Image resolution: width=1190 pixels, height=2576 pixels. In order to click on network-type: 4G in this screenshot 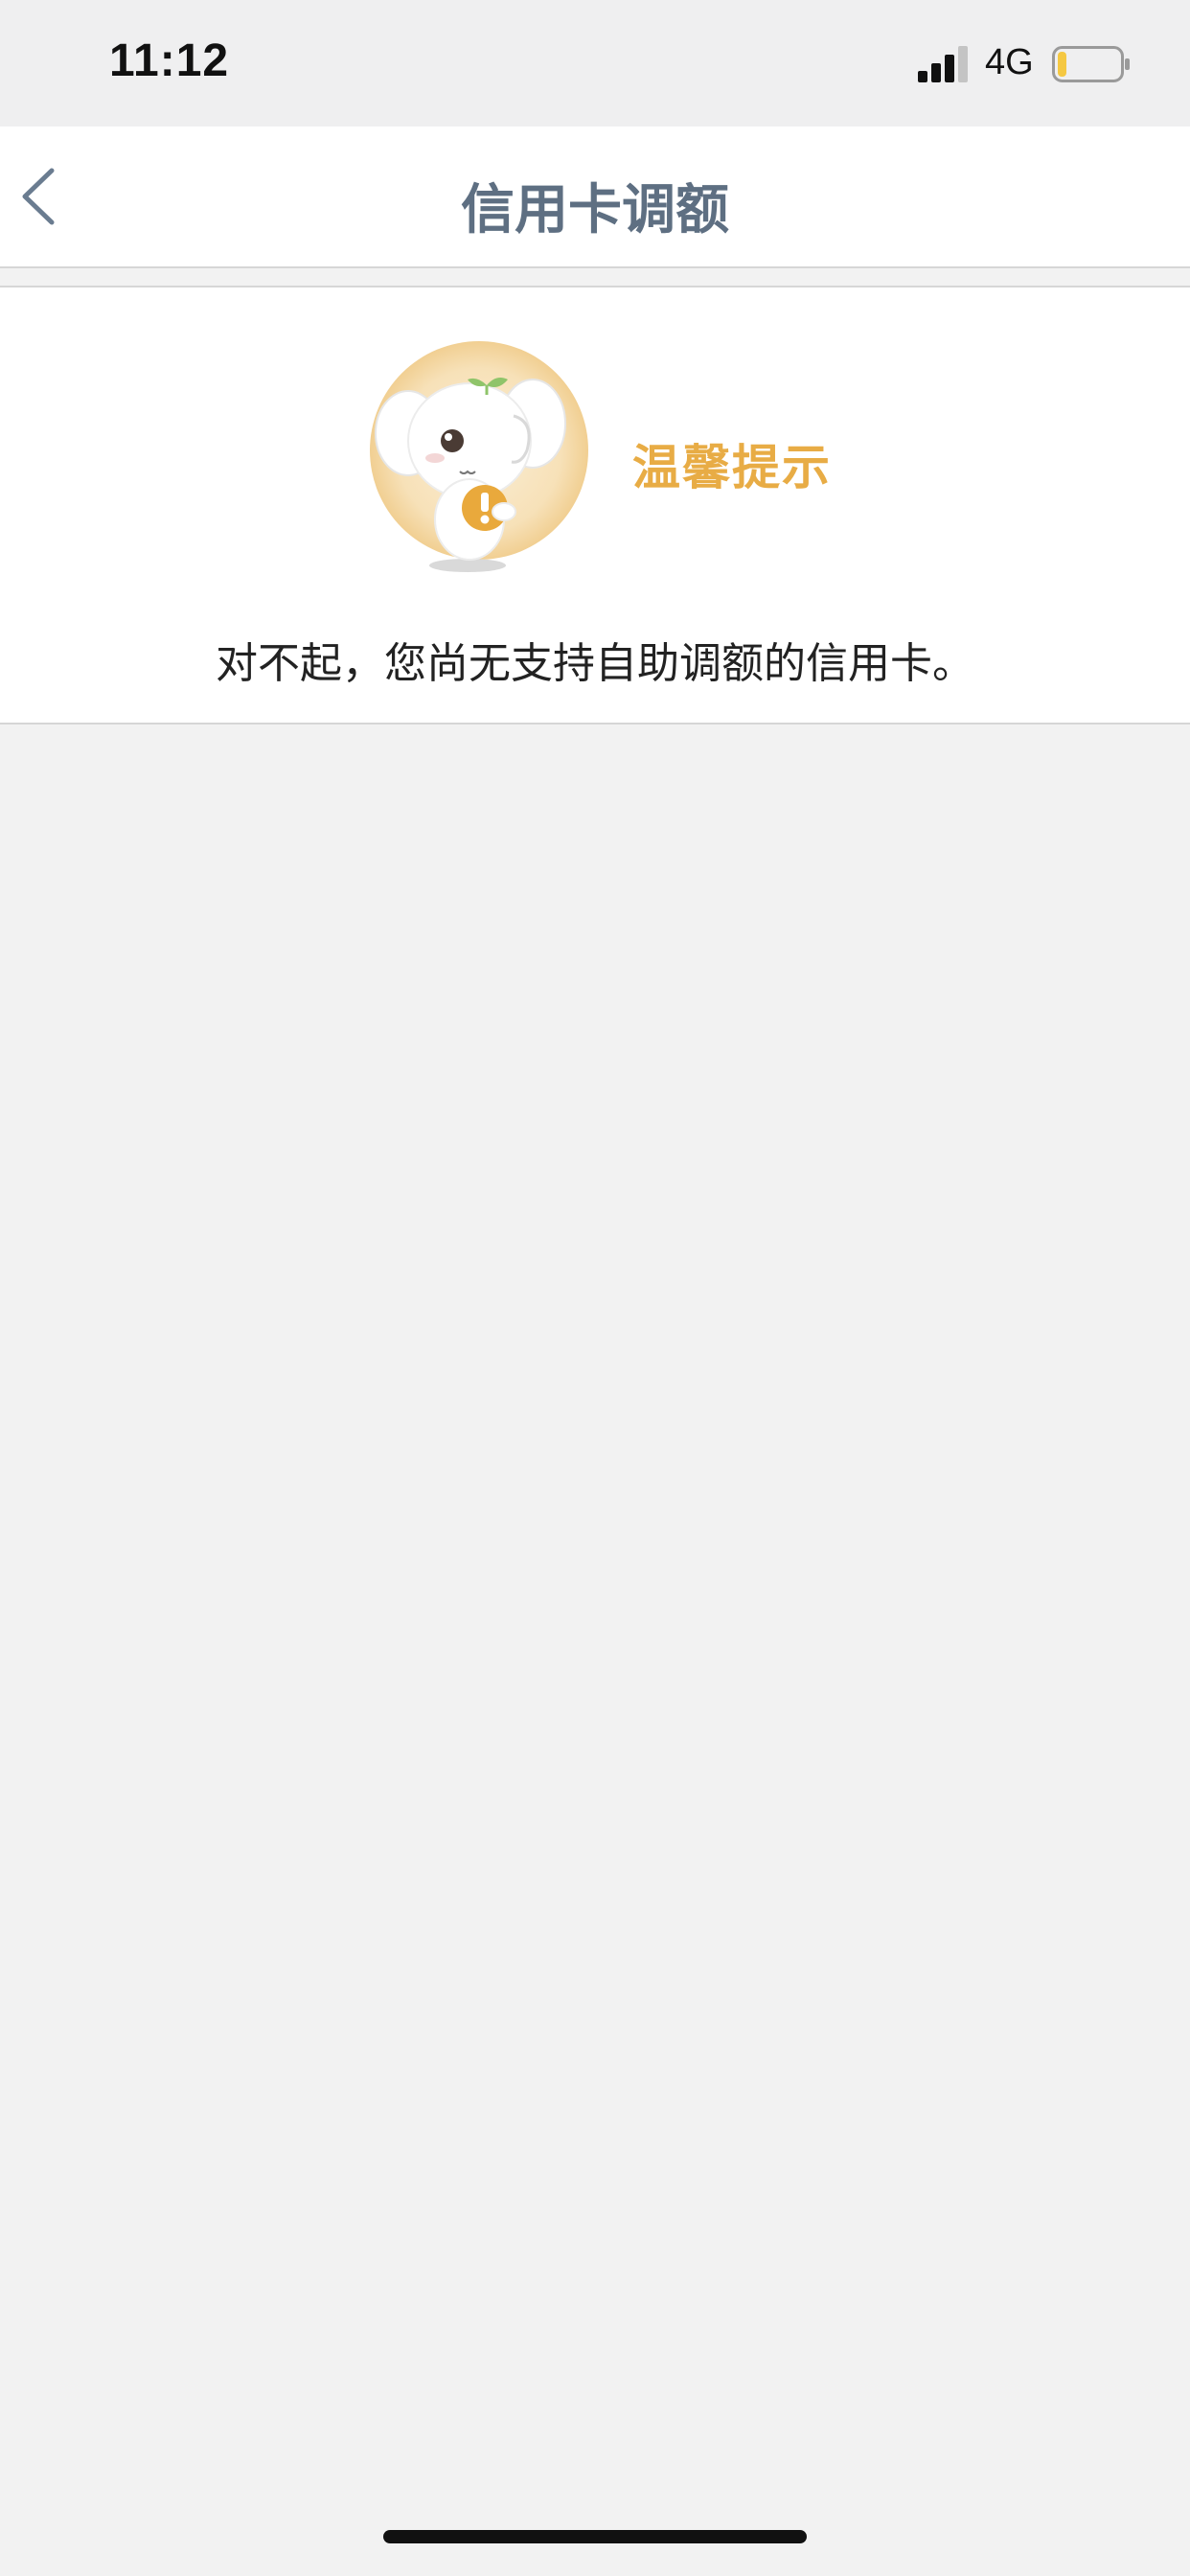, I will do `click(1010, 62)`.